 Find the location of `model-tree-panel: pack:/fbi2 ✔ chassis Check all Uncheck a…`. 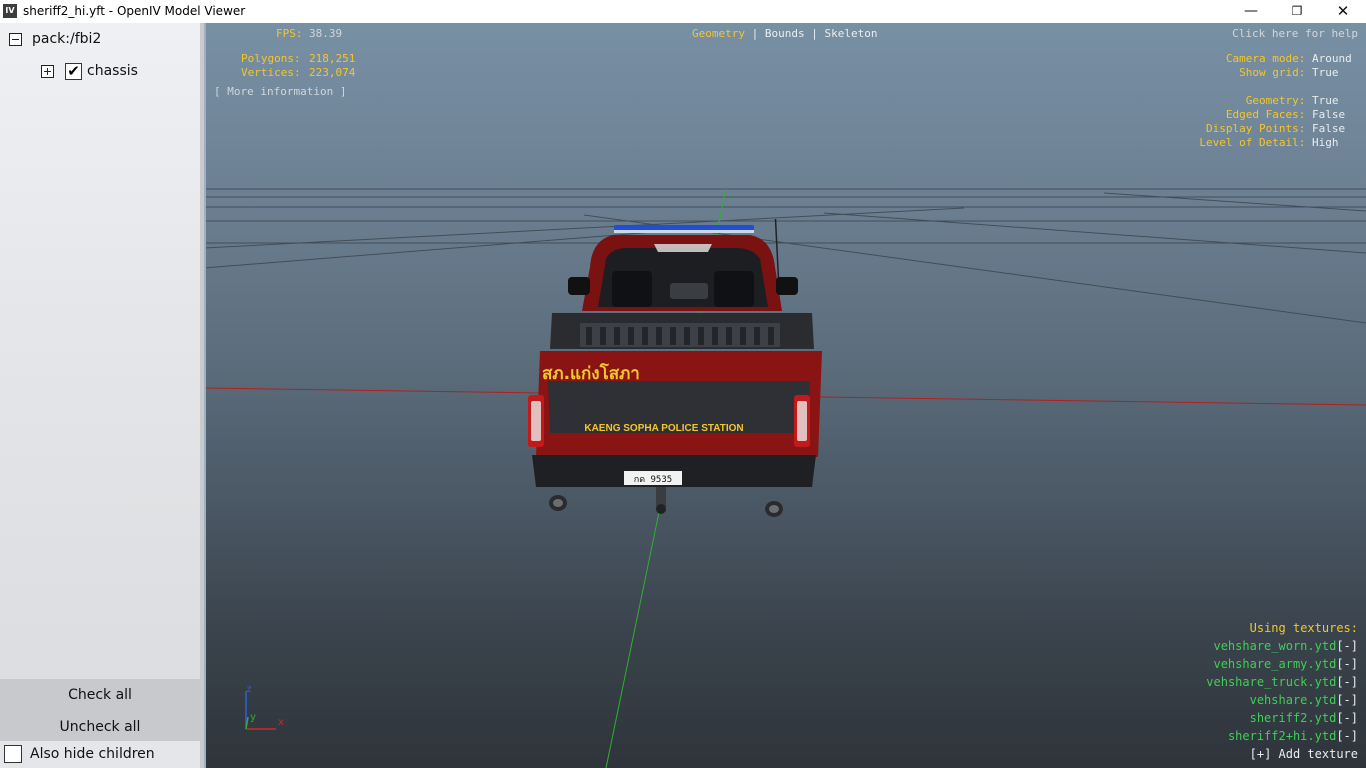

model-tree-panel: pack:/fbi2 ✔ chassis Check all Uncheck a… is located at coordinates (102, 395).